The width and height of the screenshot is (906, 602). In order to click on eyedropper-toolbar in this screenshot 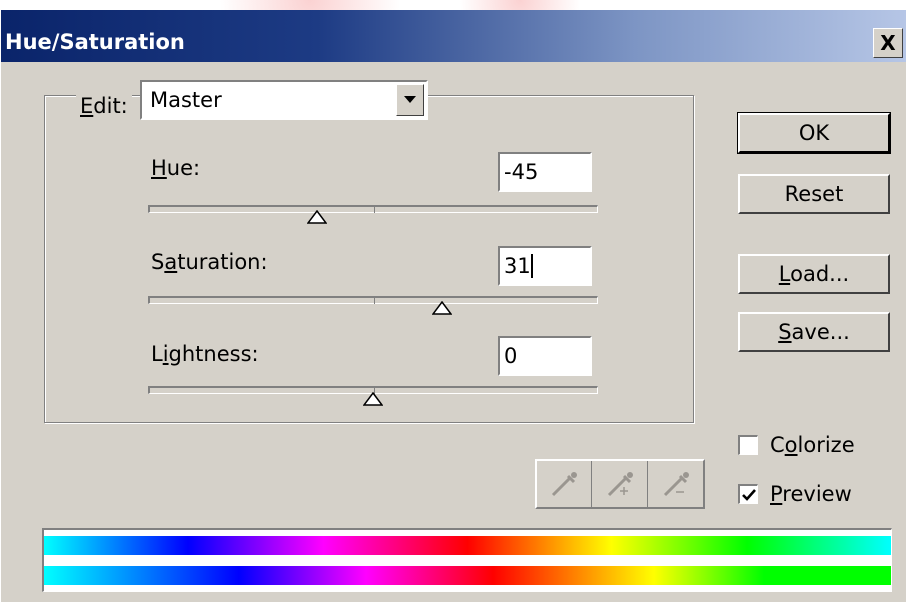, I will do `click(620, 484)`.